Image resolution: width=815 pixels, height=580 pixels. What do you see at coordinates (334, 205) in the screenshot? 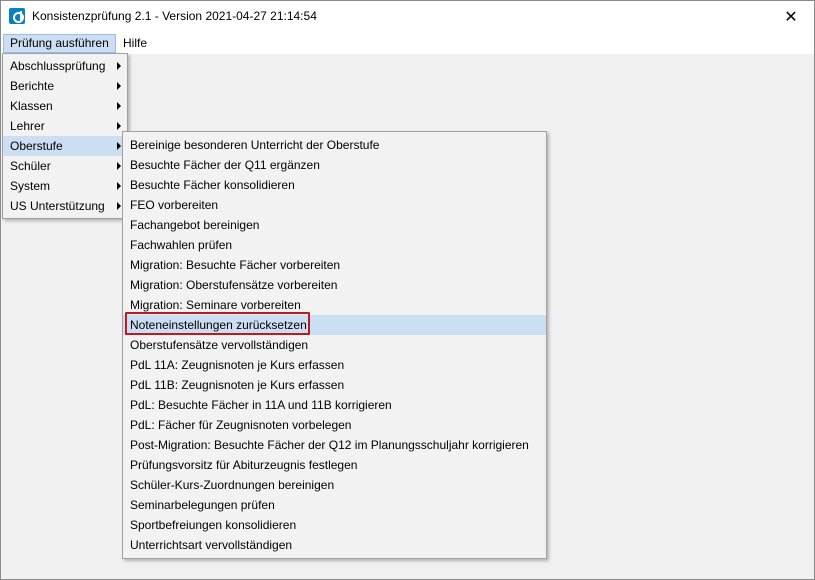
I see `submenu-item-feo-vorbereiten: FEO vorbereiten` at bounding box center [334, 205].